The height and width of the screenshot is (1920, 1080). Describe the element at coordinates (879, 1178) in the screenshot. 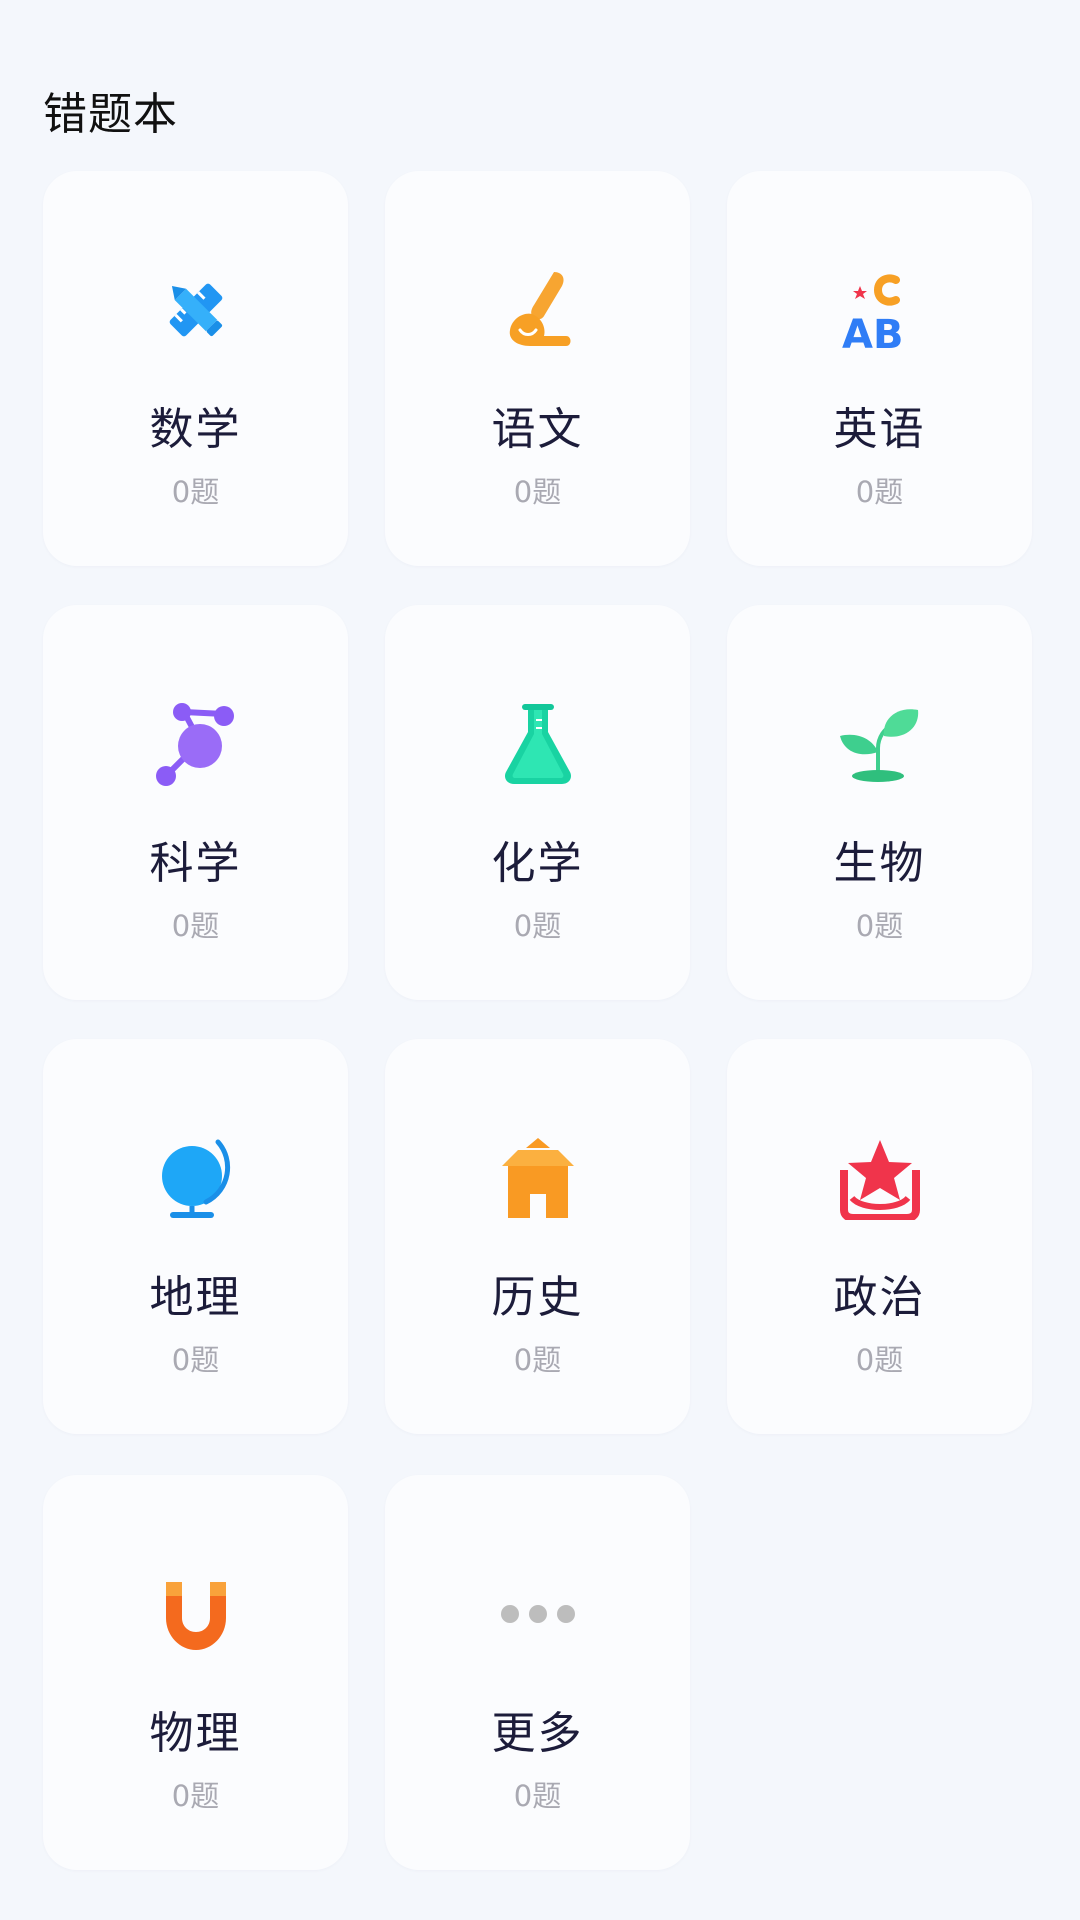

I see `star-badge-icon` at that location.